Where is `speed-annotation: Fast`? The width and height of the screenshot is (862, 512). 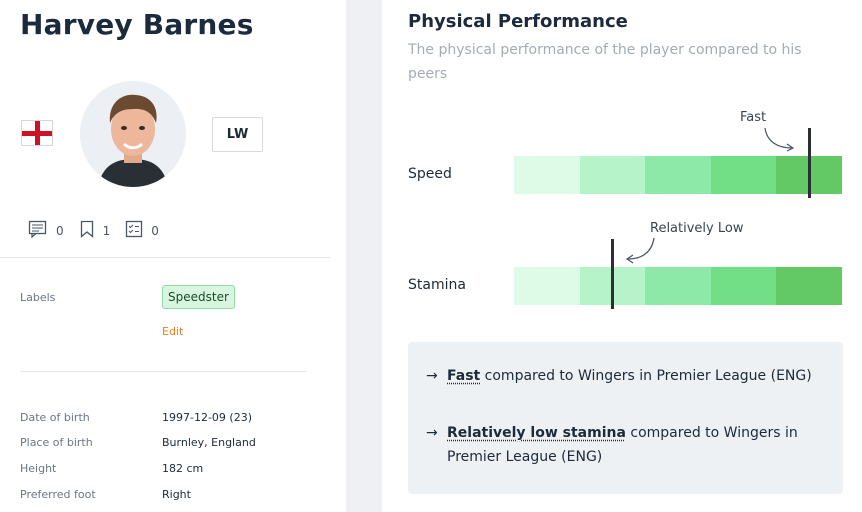 speed-annotation: Fast is located at coordinates (753, 117).